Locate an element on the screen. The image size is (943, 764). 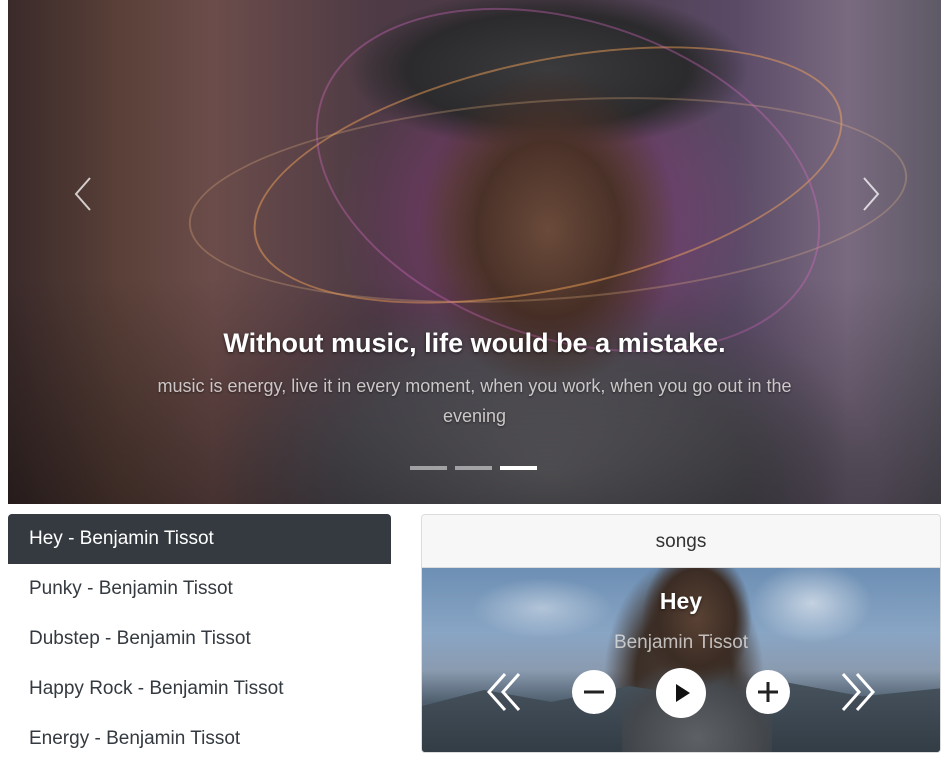
double-chevron-left-icon is located at coordinates (503, 692).